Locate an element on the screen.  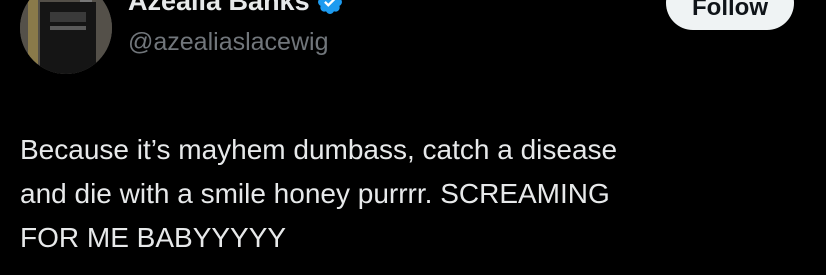
verified-badge-icon is located at coordinates (330, 8).